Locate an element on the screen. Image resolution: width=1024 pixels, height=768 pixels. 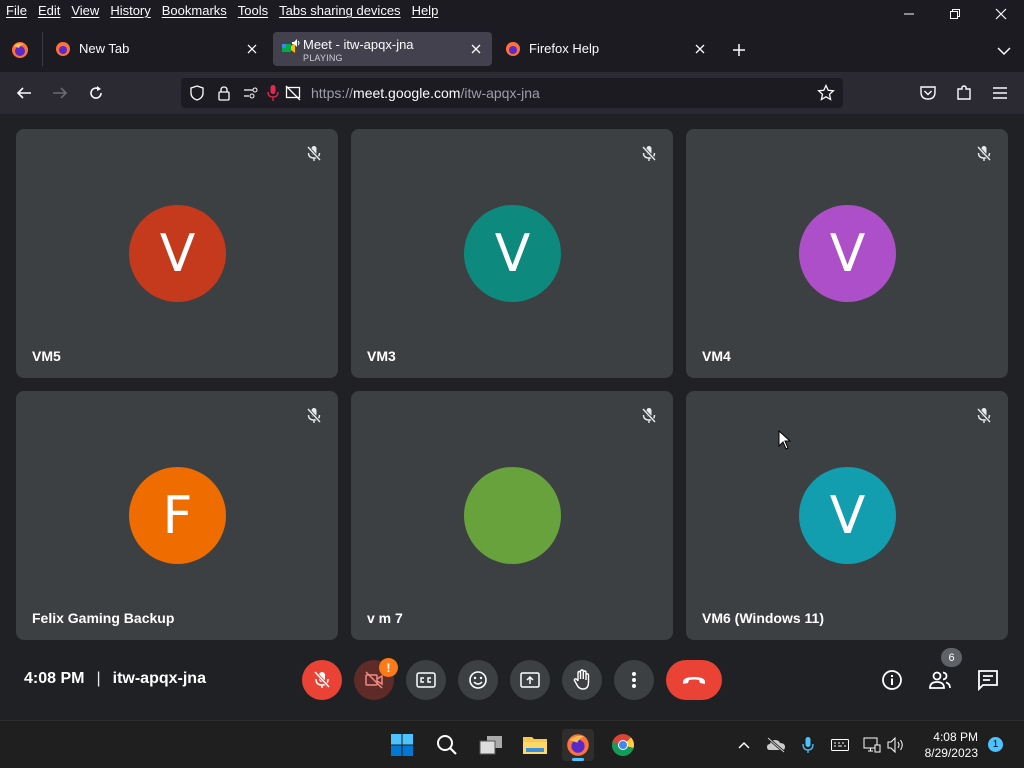
microphone-sharing-icon is located at coordinates (273, 93).